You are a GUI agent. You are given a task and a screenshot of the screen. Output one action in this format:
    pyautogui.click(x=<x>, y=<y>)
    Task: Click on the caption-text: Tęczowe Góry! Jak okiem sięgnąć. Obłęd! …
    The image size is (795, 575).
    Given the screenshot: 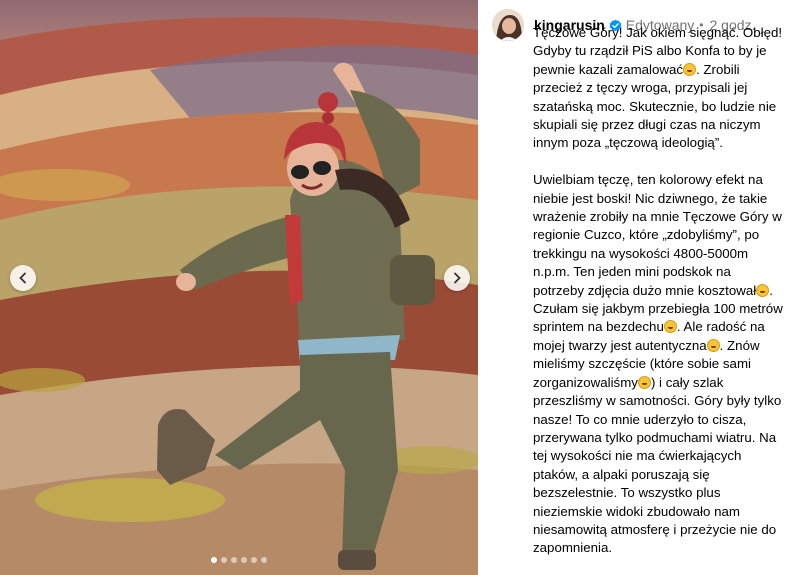 What is the action you would take?
    pyautogui.click(x=658, y=51)
    